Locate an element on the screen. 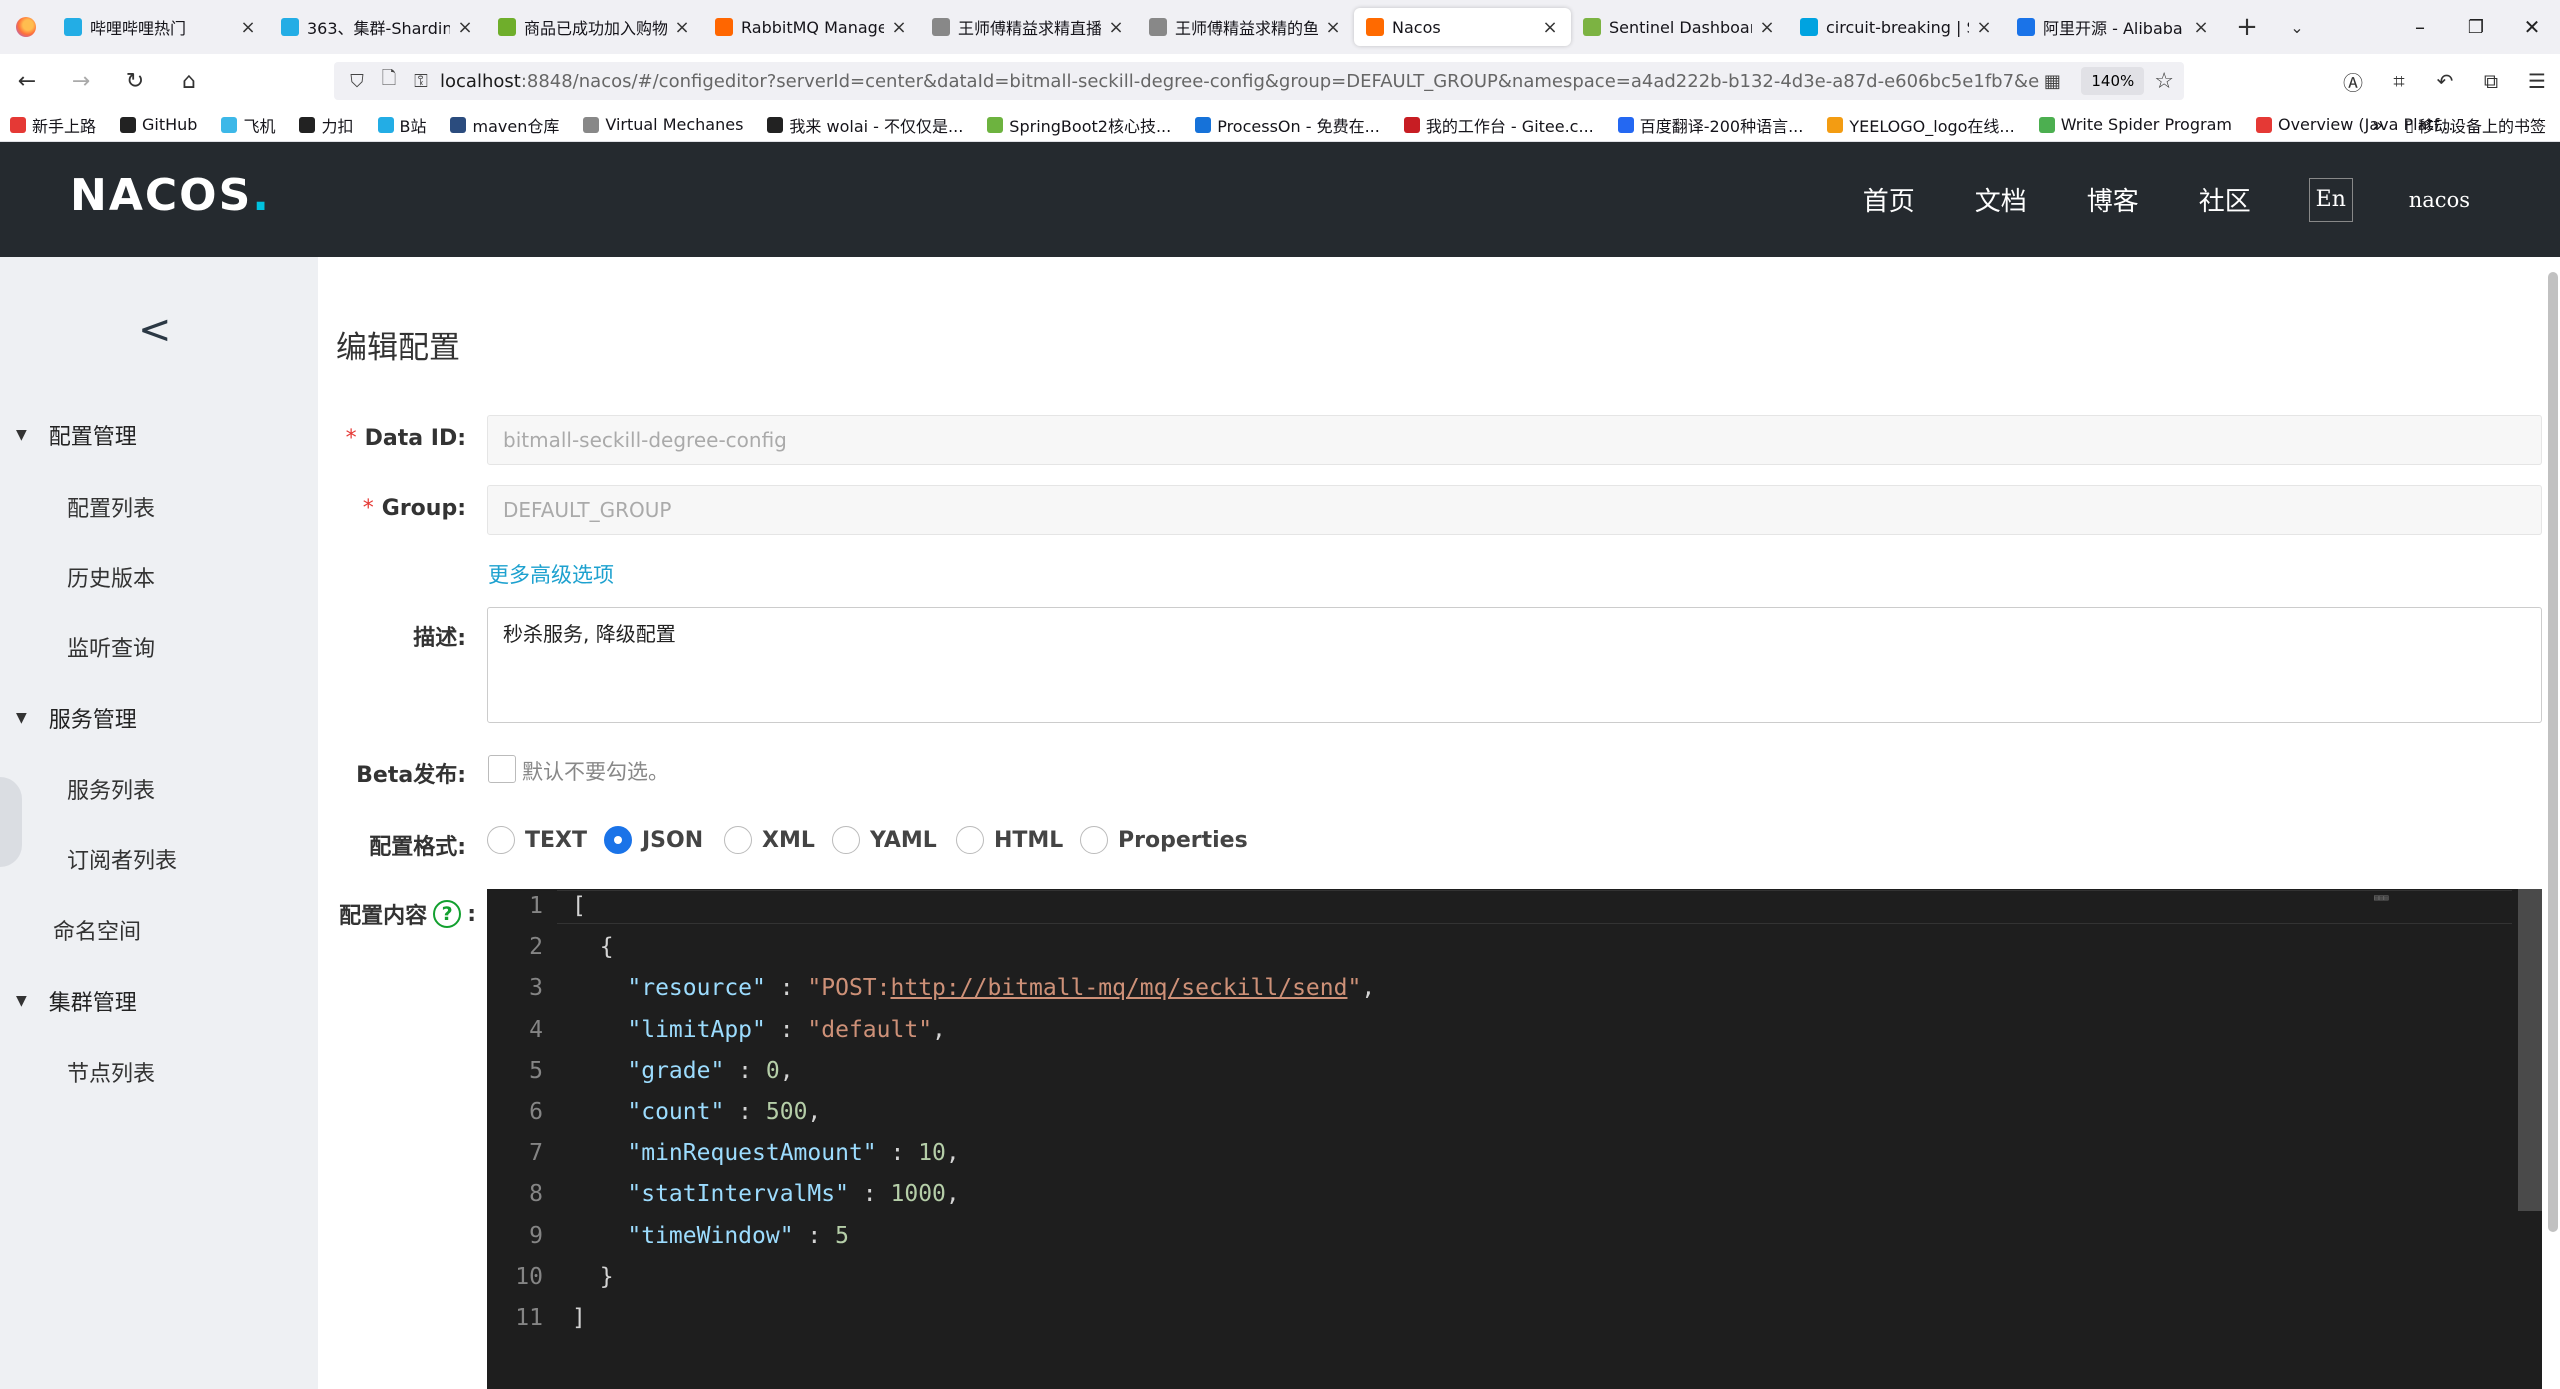 The height and width of the screenshot is (1389, 2560). shield-icon: ⛉ is located at coordinates (357, 81).